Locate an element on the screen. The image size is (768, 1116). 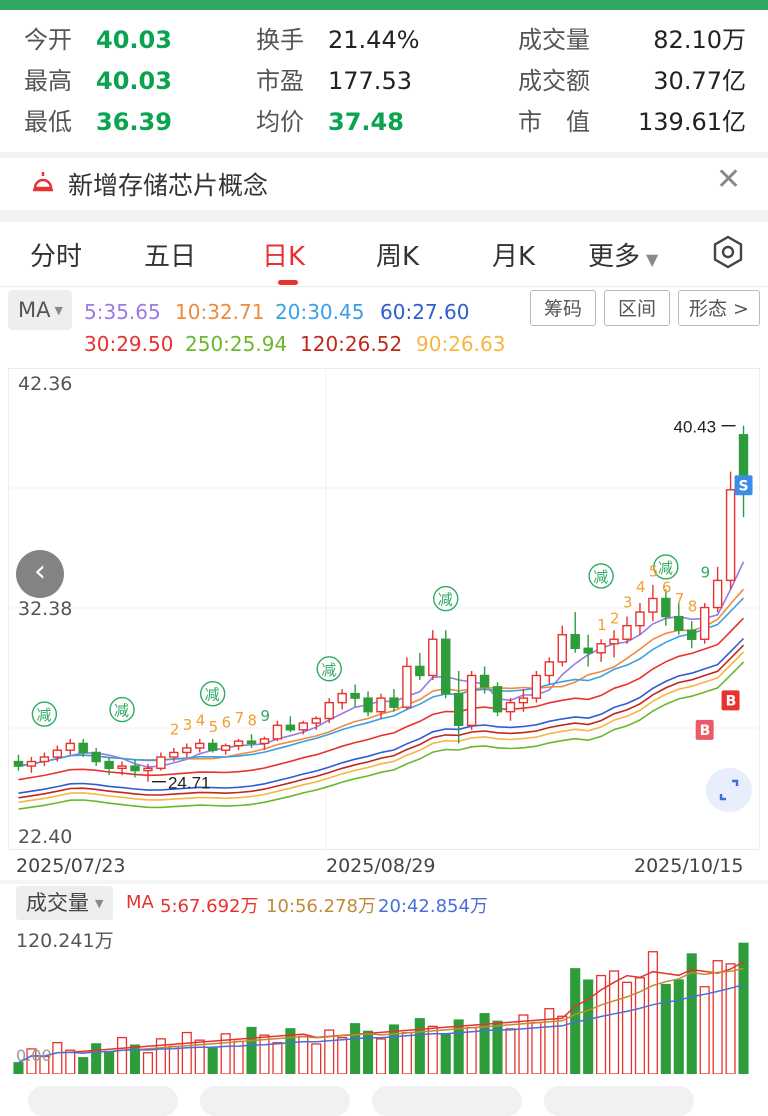
range-button: 区间 is located at coordinates (637, 308).